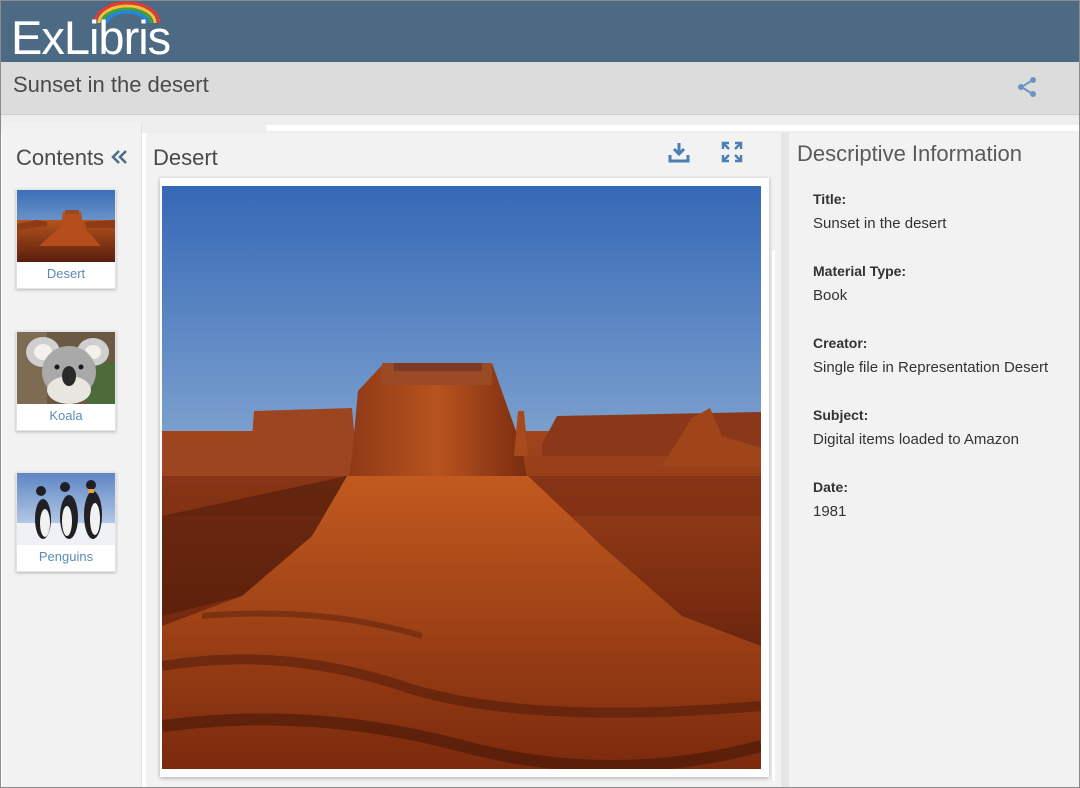 The width and height of the screenshot is (1080, 788). Describe the element at coordinates (830, 511) in the screenshot. I see `field-value: 1981` at that location.